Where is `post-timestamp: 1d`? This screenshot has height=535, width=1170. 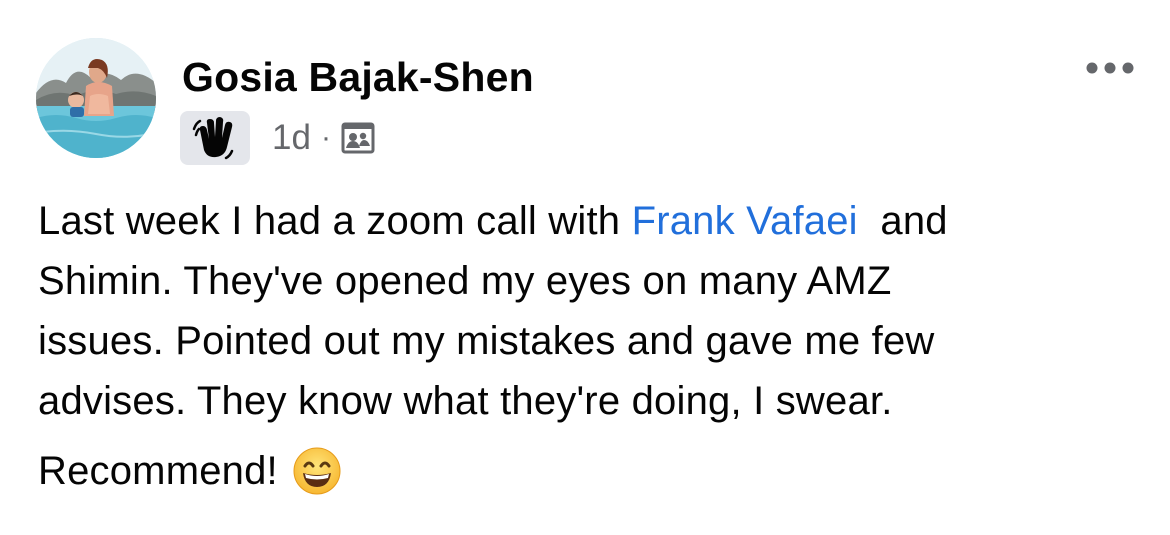 post-timestamp: 1d is located at coordinates (291, 138).